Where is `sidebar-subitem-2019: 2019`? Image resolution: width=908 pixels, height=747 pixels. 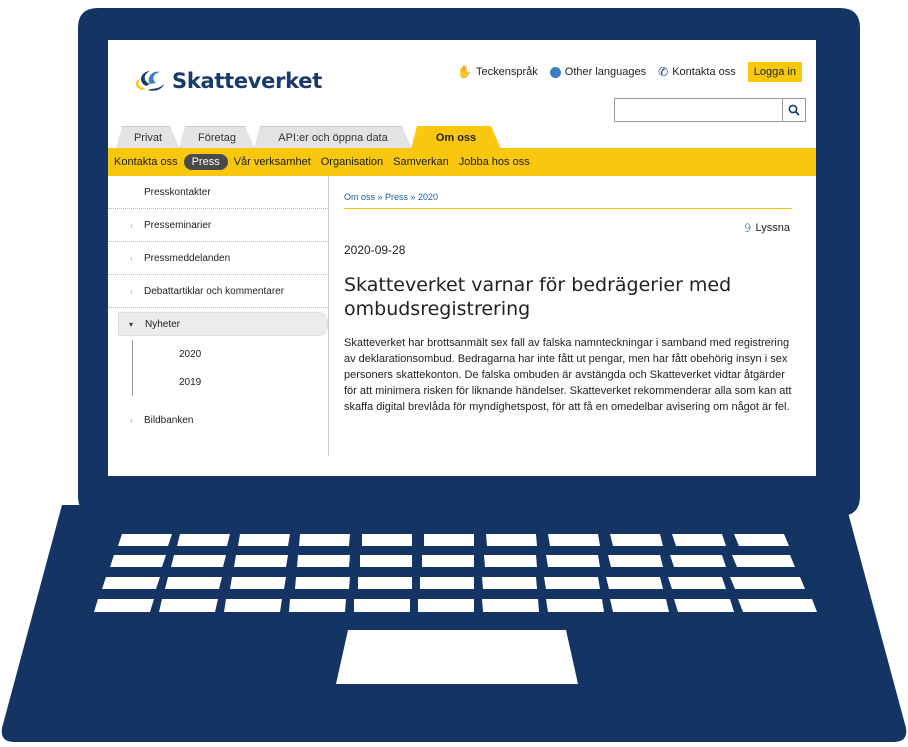 sidebar-subitem-2019: 2019 is located at coordinates (230, 382).